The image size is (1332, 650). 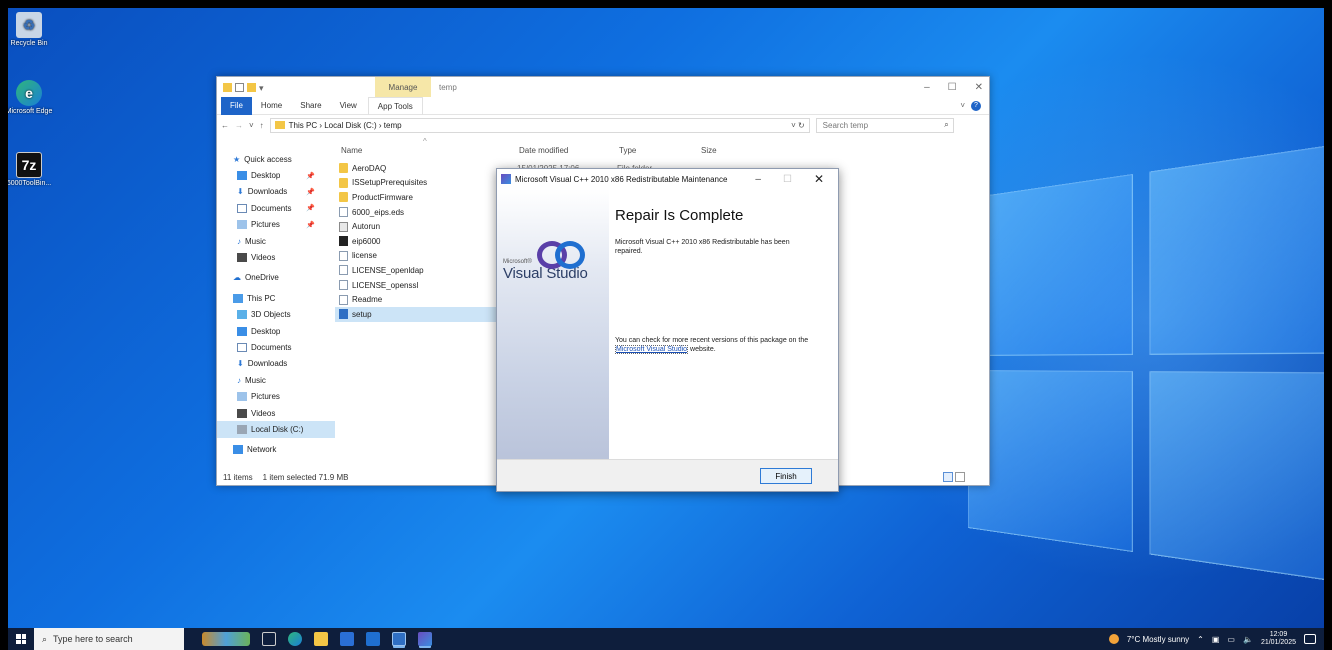 What do you see at coordinates (399, 639) in the screenshot?
I see `setup-app-icon` at bounding box center [399, 639].